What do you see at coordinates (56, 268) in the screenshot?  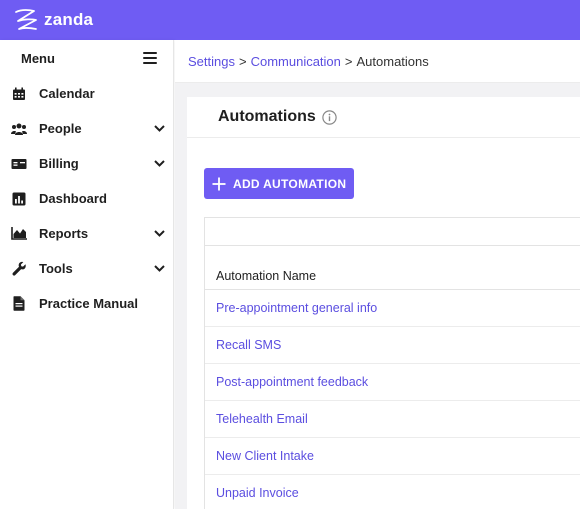 I see `sidebar-item-label: Tools` at bounding box center [56, 268].